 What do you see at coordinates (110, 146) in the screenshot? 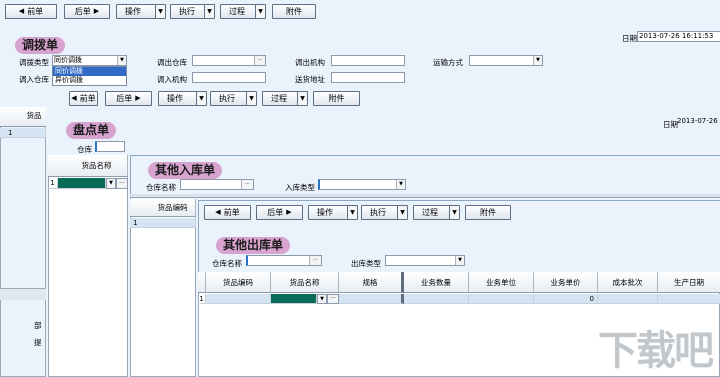
I see `pandian-warehouse-field` at bounding box center [110, 146].